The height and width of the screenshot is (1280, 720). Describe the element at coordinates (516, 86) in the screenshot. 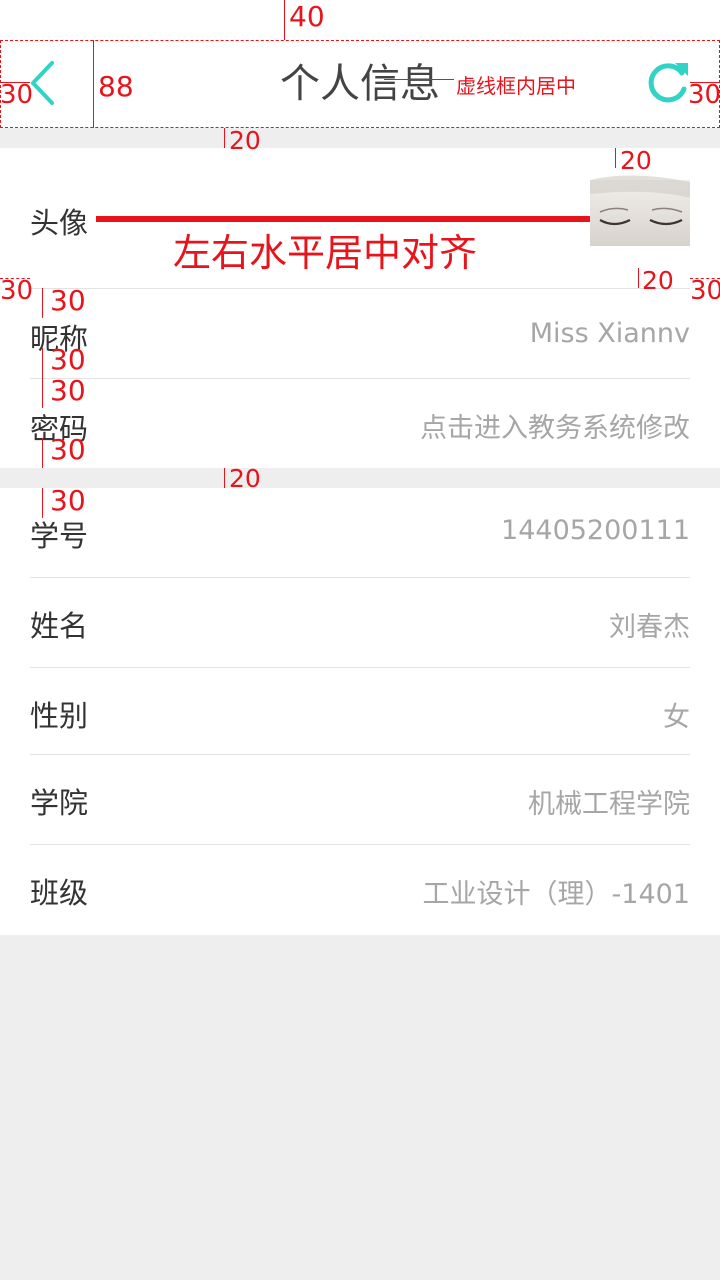

I see `center-note: 虚线框内居中` at that location.